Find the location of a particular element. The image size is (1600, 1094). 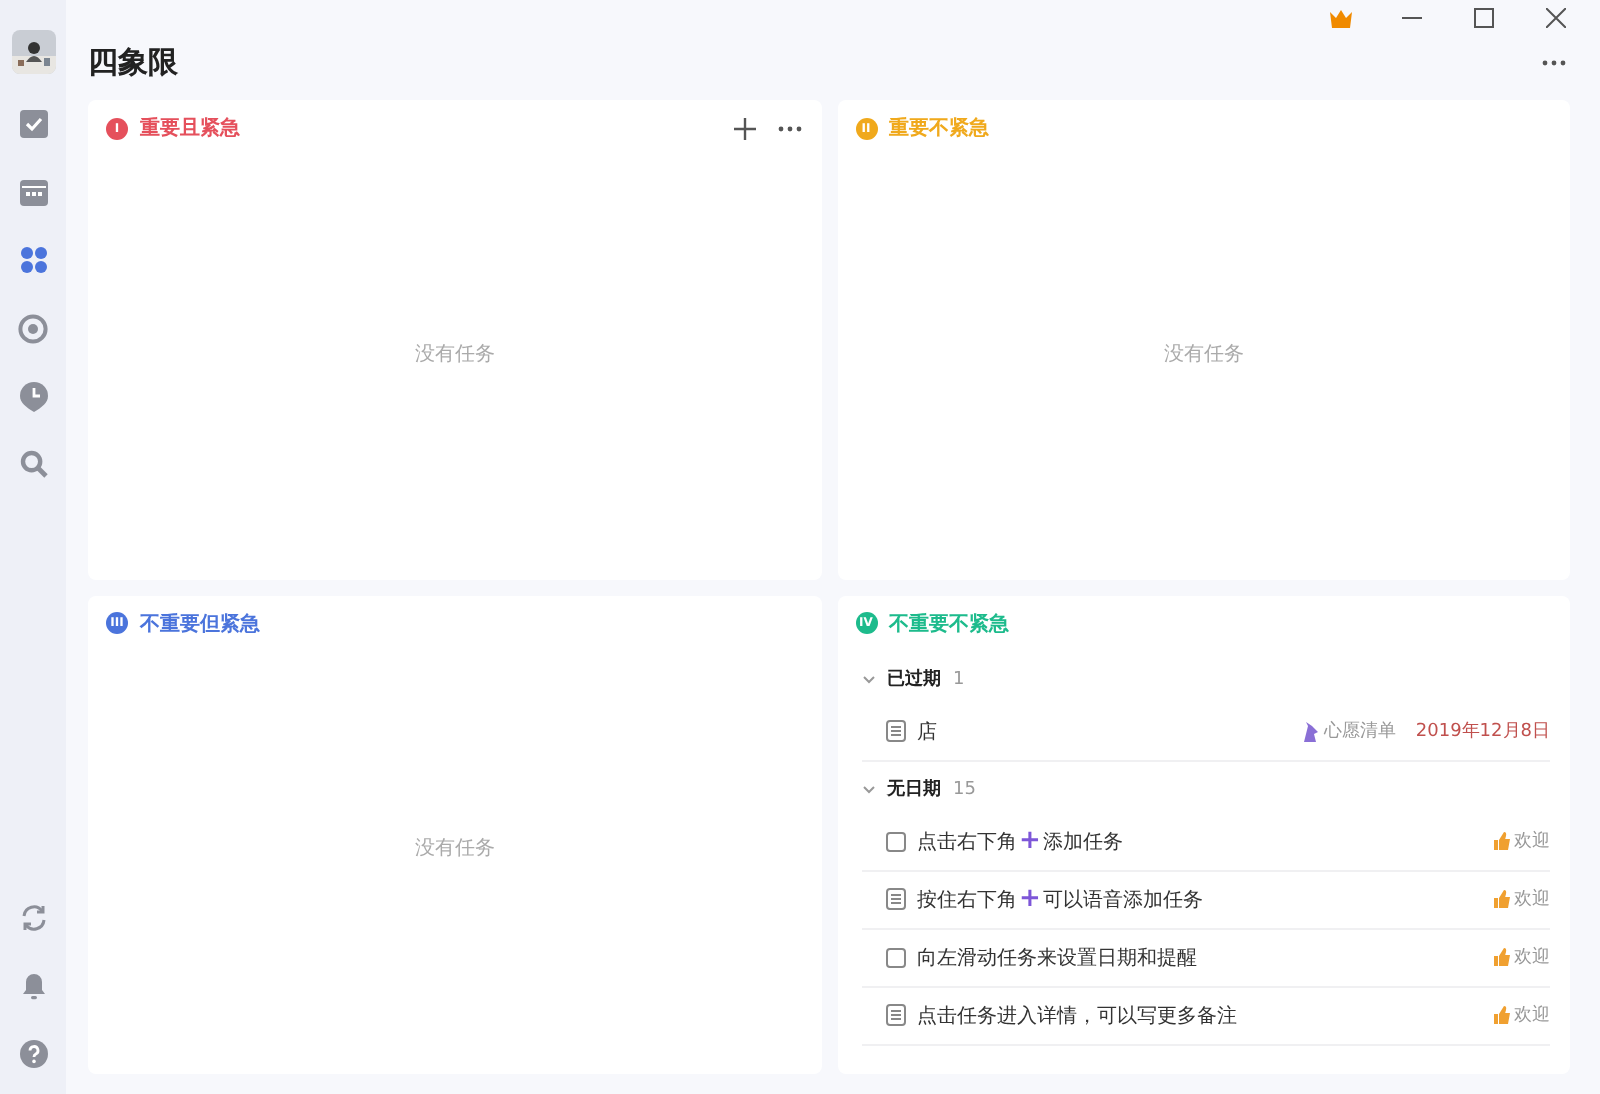

target-icon is located at coordinates (33, 328).